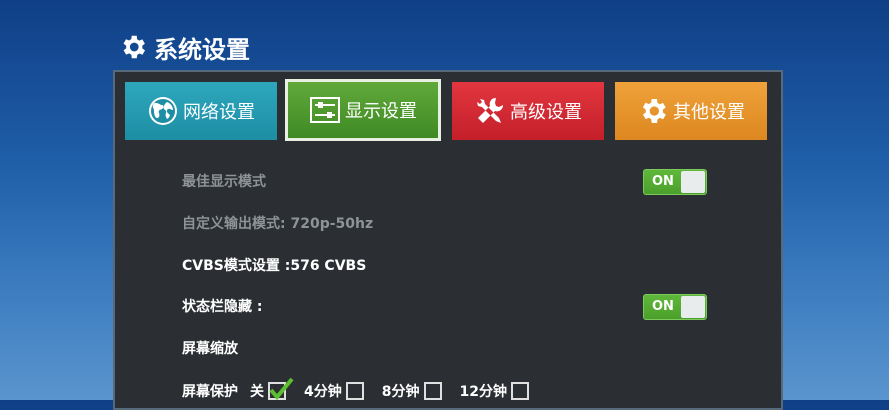 The height and width of the screenshot is (410, 889). What do you see at coordinates (675, 307) in the screenshot?
I see `status-bar-hide-toggle: ON` at bounding box center [675, 307].